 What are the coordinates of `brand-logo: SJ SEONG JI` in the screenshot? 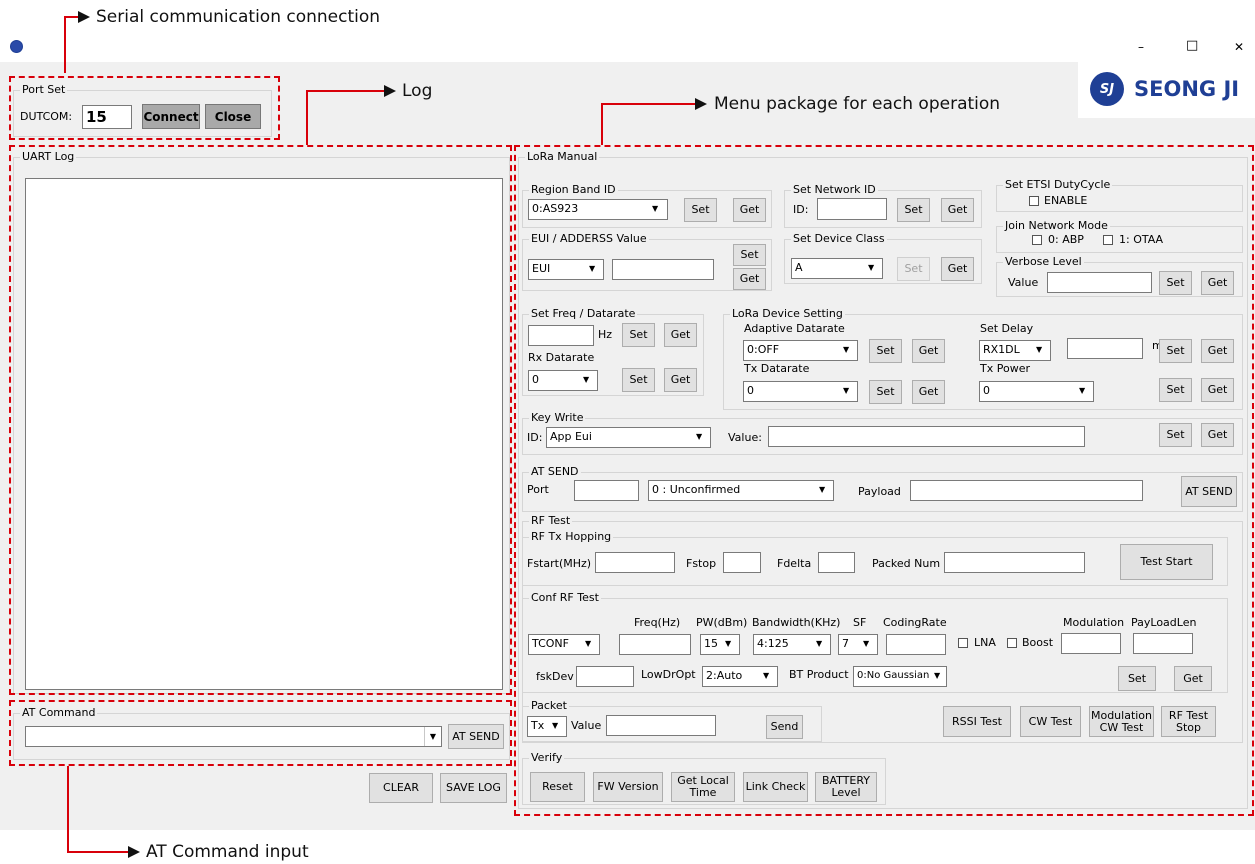 It's located at (1166, 90).